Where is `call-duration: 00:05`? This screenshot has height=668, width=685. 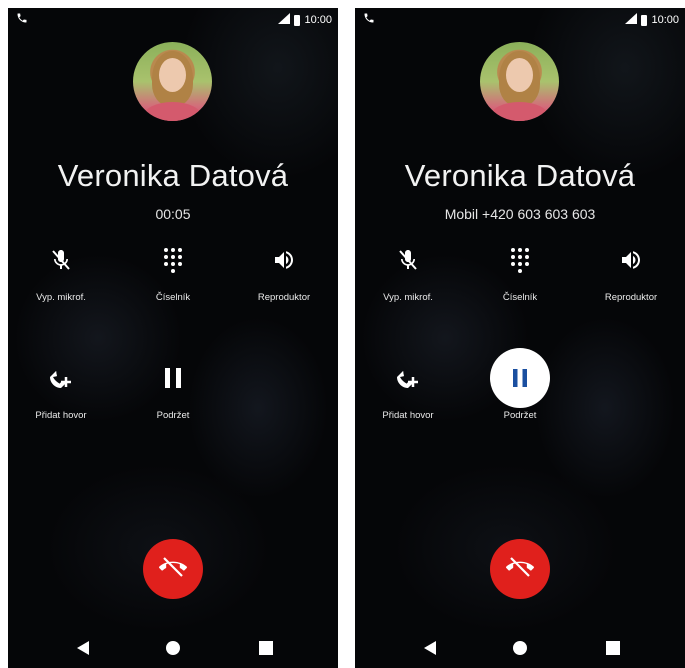
call-duration: 00:05 is located at coordinates (173, 214).